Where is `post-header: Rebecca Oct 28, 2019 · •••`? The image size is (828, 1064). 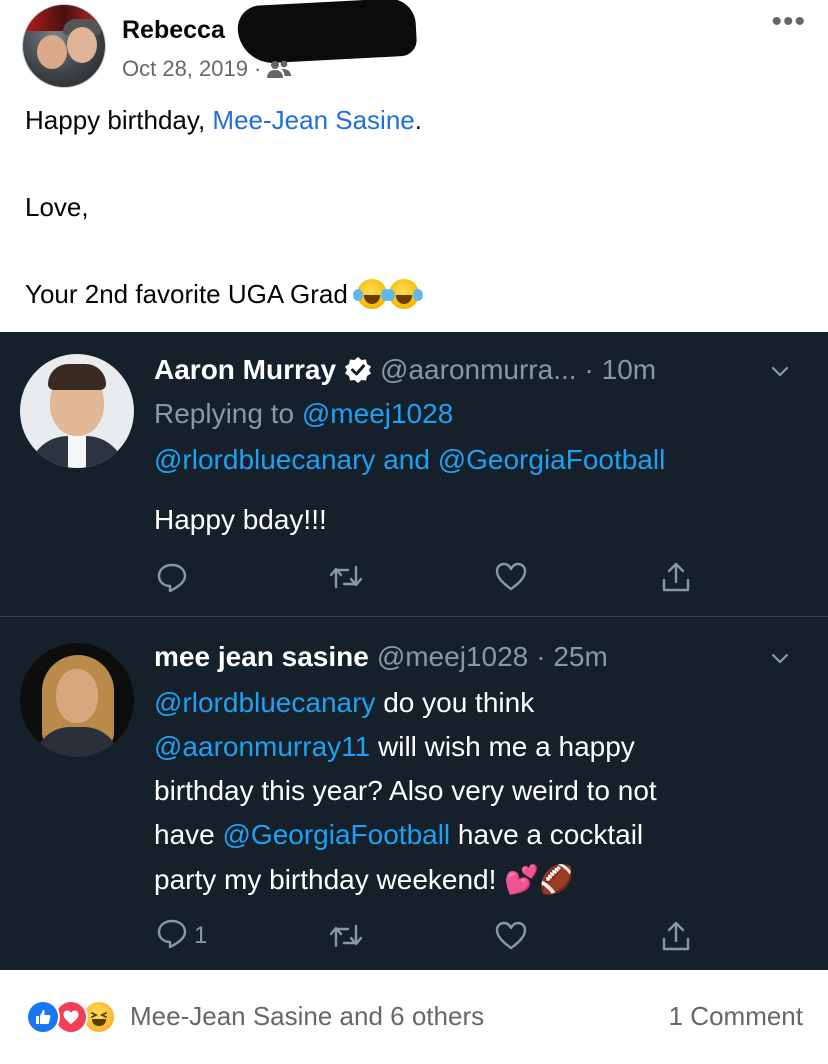
post-header: Rebecca Oct 28, 2019 · ••• is located at coordinates (414, 50).